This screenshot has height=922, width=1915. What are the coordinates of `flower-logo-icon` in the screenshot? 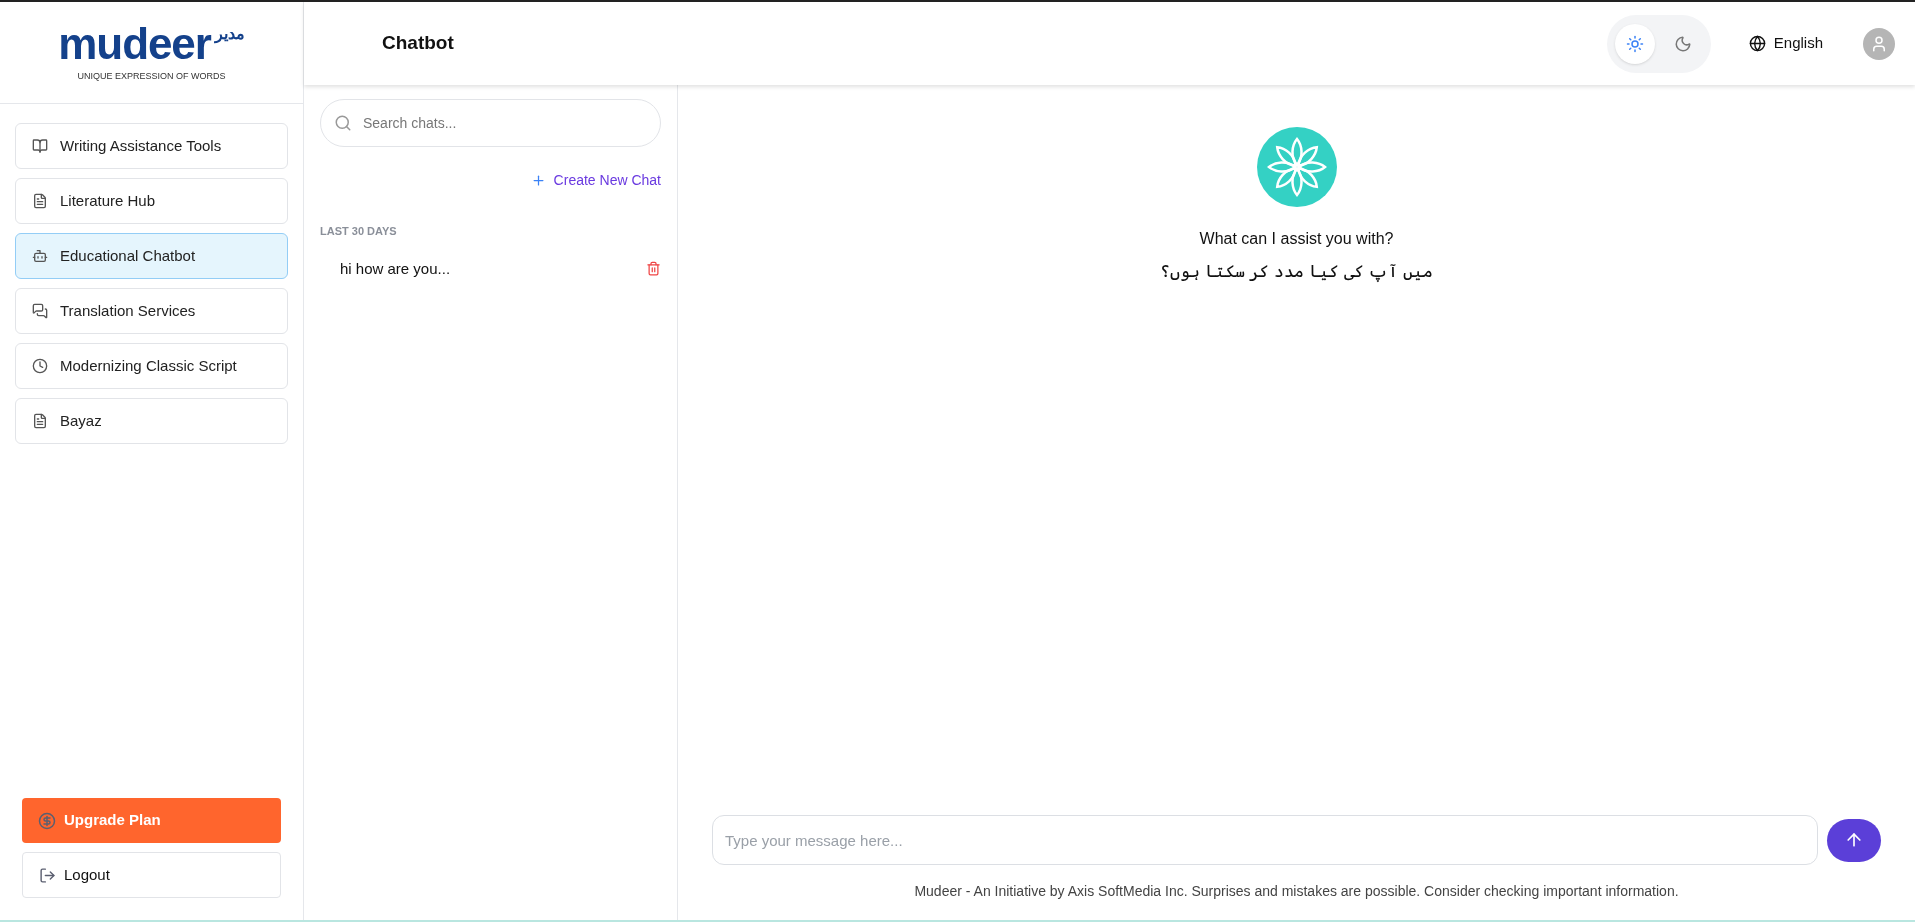 It's located at (1296, 167).